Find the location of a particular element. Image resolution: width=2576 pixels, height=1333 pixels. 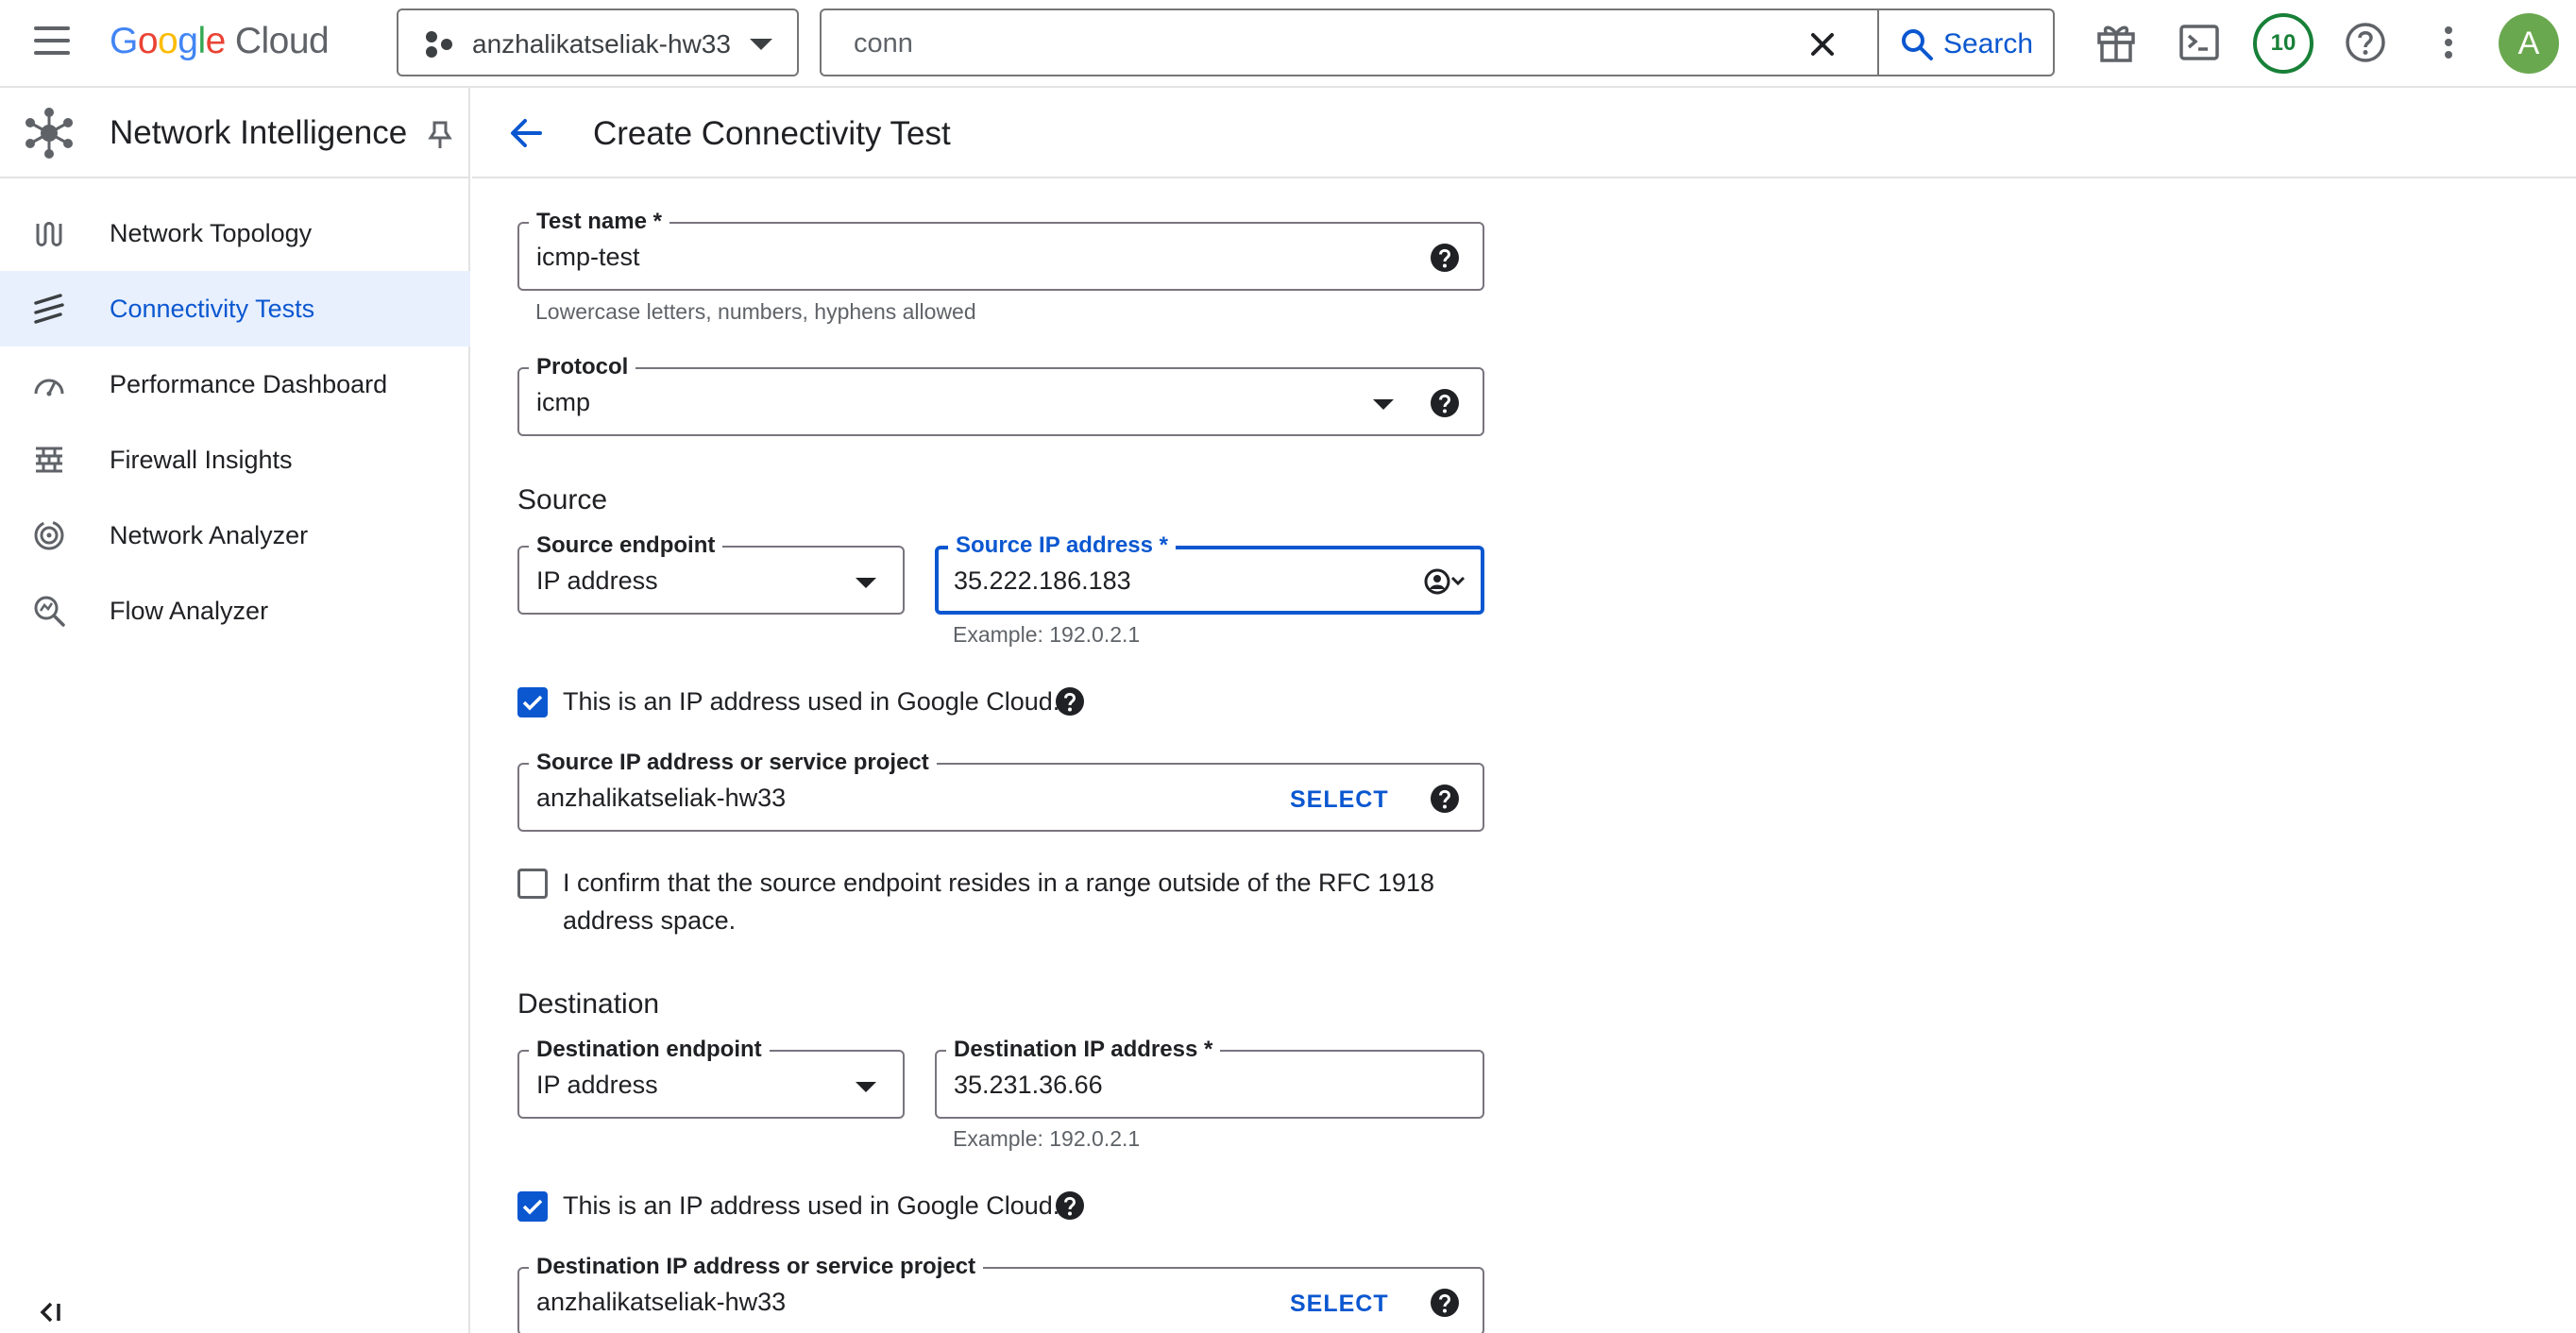

sidebar-item-label: Performance Dashboard is located at coordinates (249, 384).